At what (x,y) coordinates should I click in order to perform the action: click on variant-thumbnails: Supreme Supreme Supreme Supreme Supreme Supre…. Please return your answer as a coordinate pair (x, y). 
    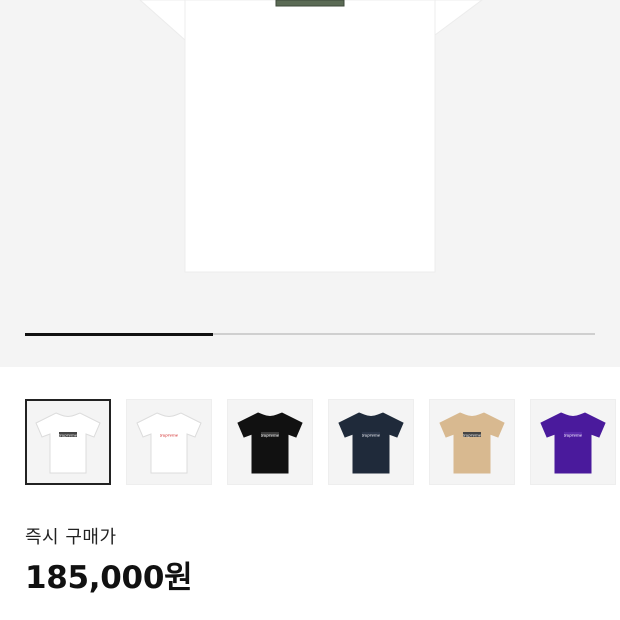
    Looking at the image, I should click on (320, 443).